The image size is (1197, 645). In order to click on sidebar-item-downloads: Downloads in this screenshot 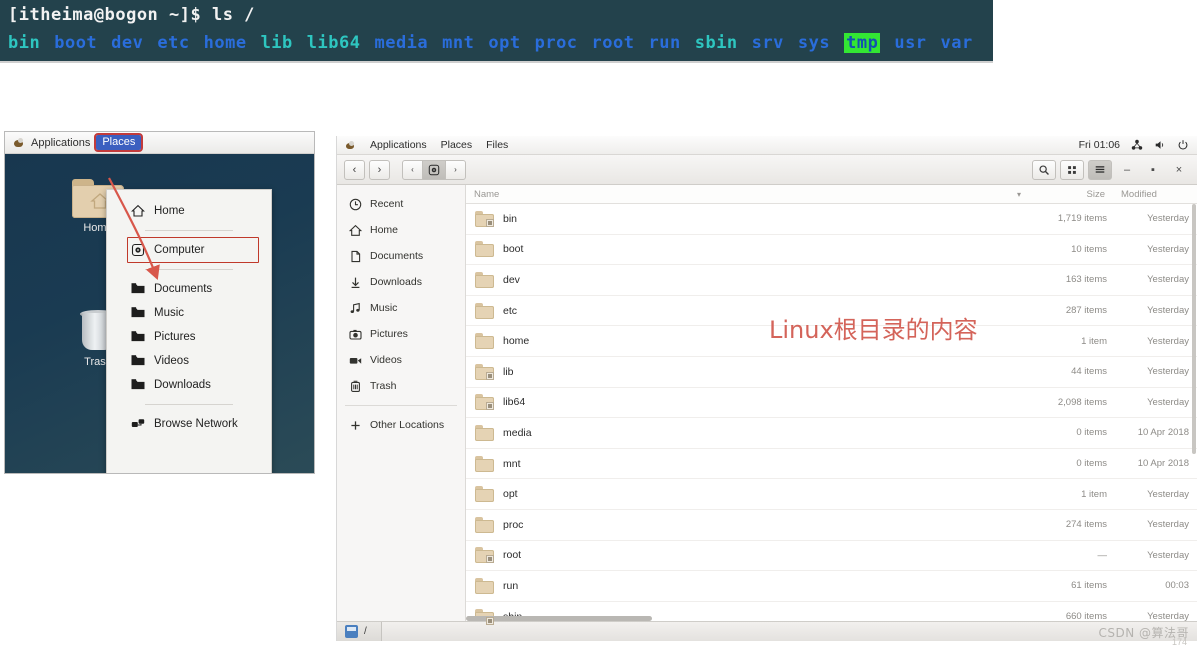, I will do `click(401, 282)`.